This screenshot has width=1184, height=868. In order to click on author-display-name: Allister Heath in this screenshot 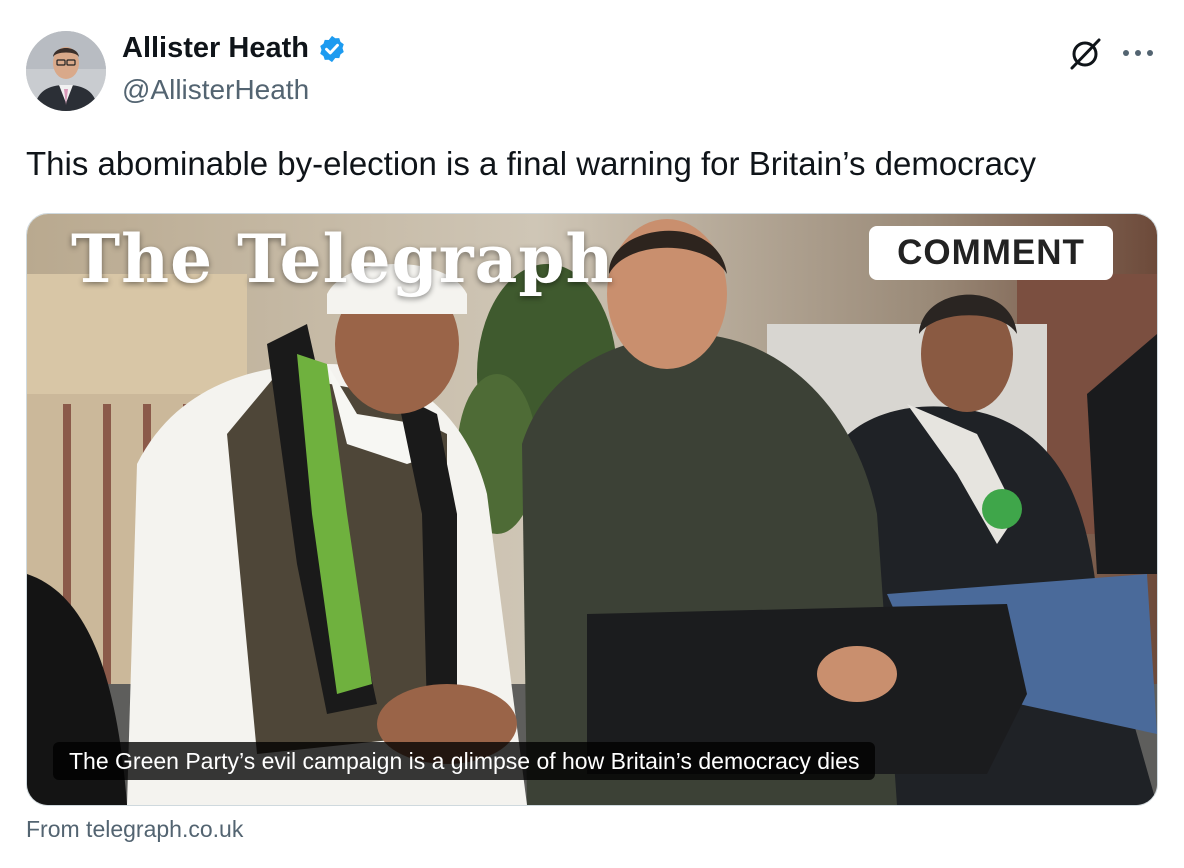, I will do `click(215, 48)`.